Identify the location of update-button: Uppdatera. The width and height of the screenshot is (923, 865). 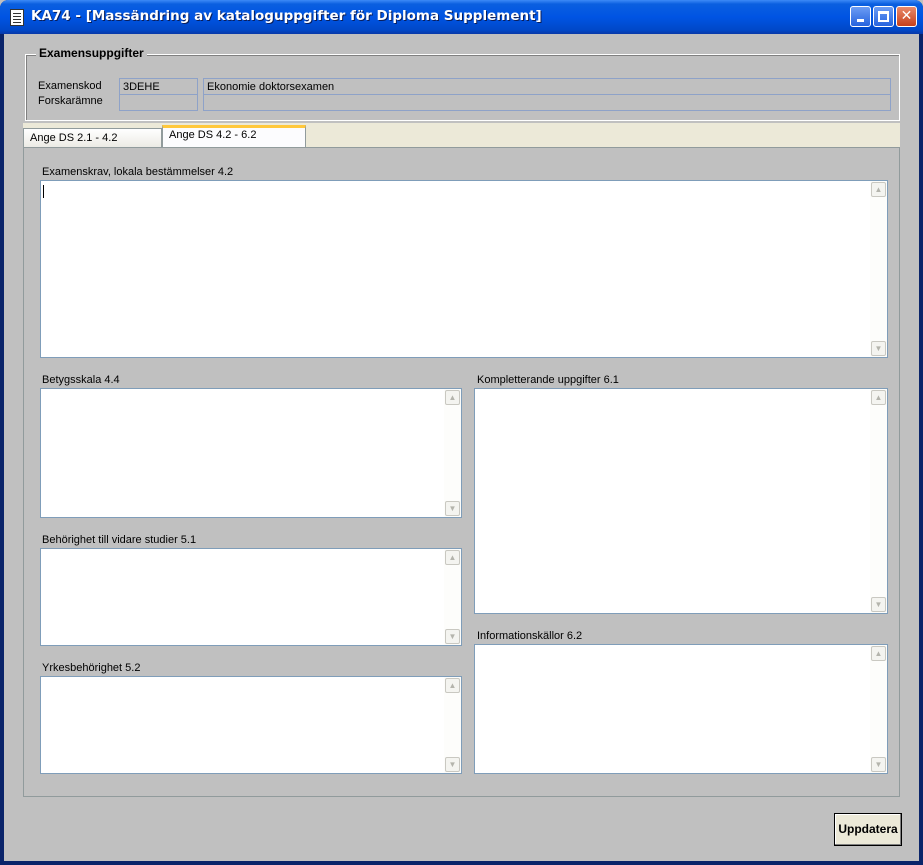
(868, 829).